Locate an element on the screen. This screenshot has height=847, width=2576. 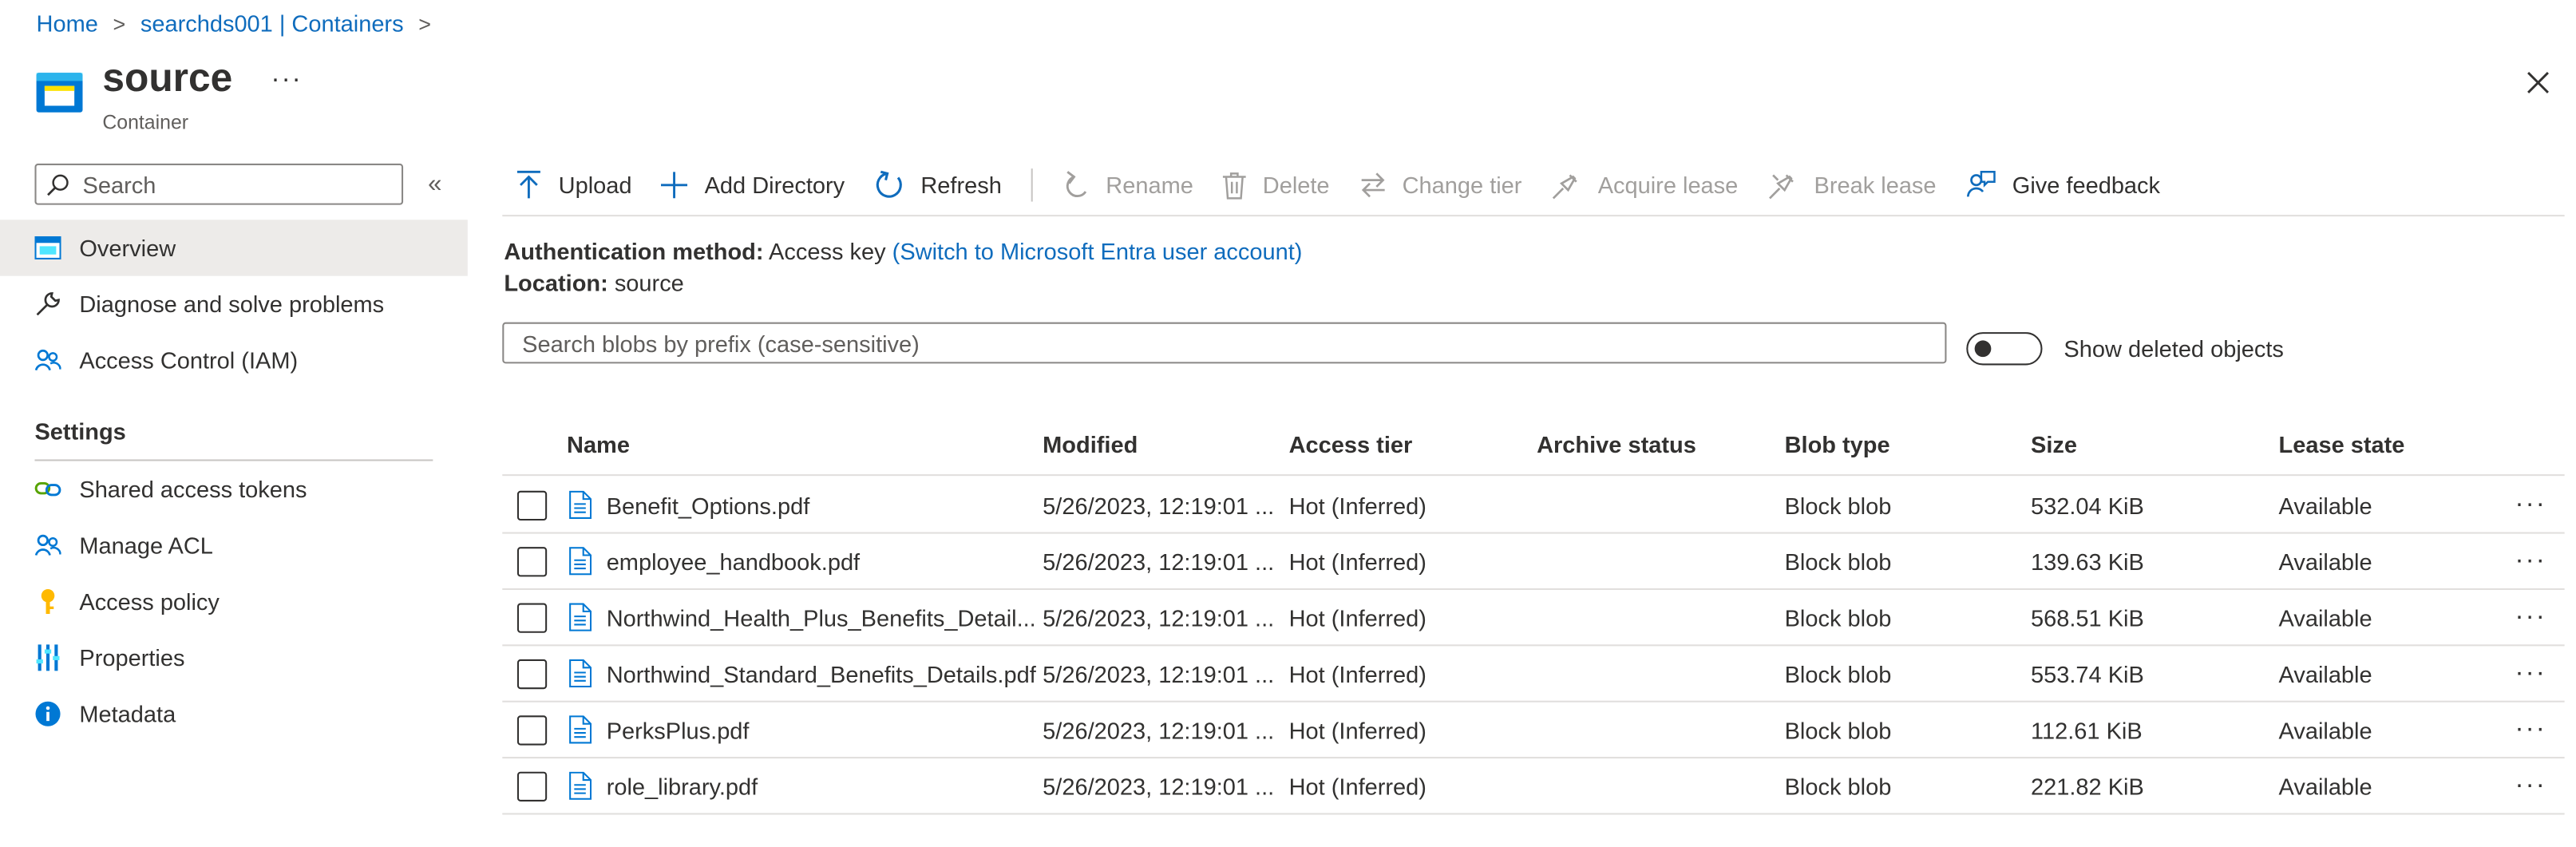
sidebar-item-diagnose: Diagnose and solve problems is located at coordinates (234, 304).